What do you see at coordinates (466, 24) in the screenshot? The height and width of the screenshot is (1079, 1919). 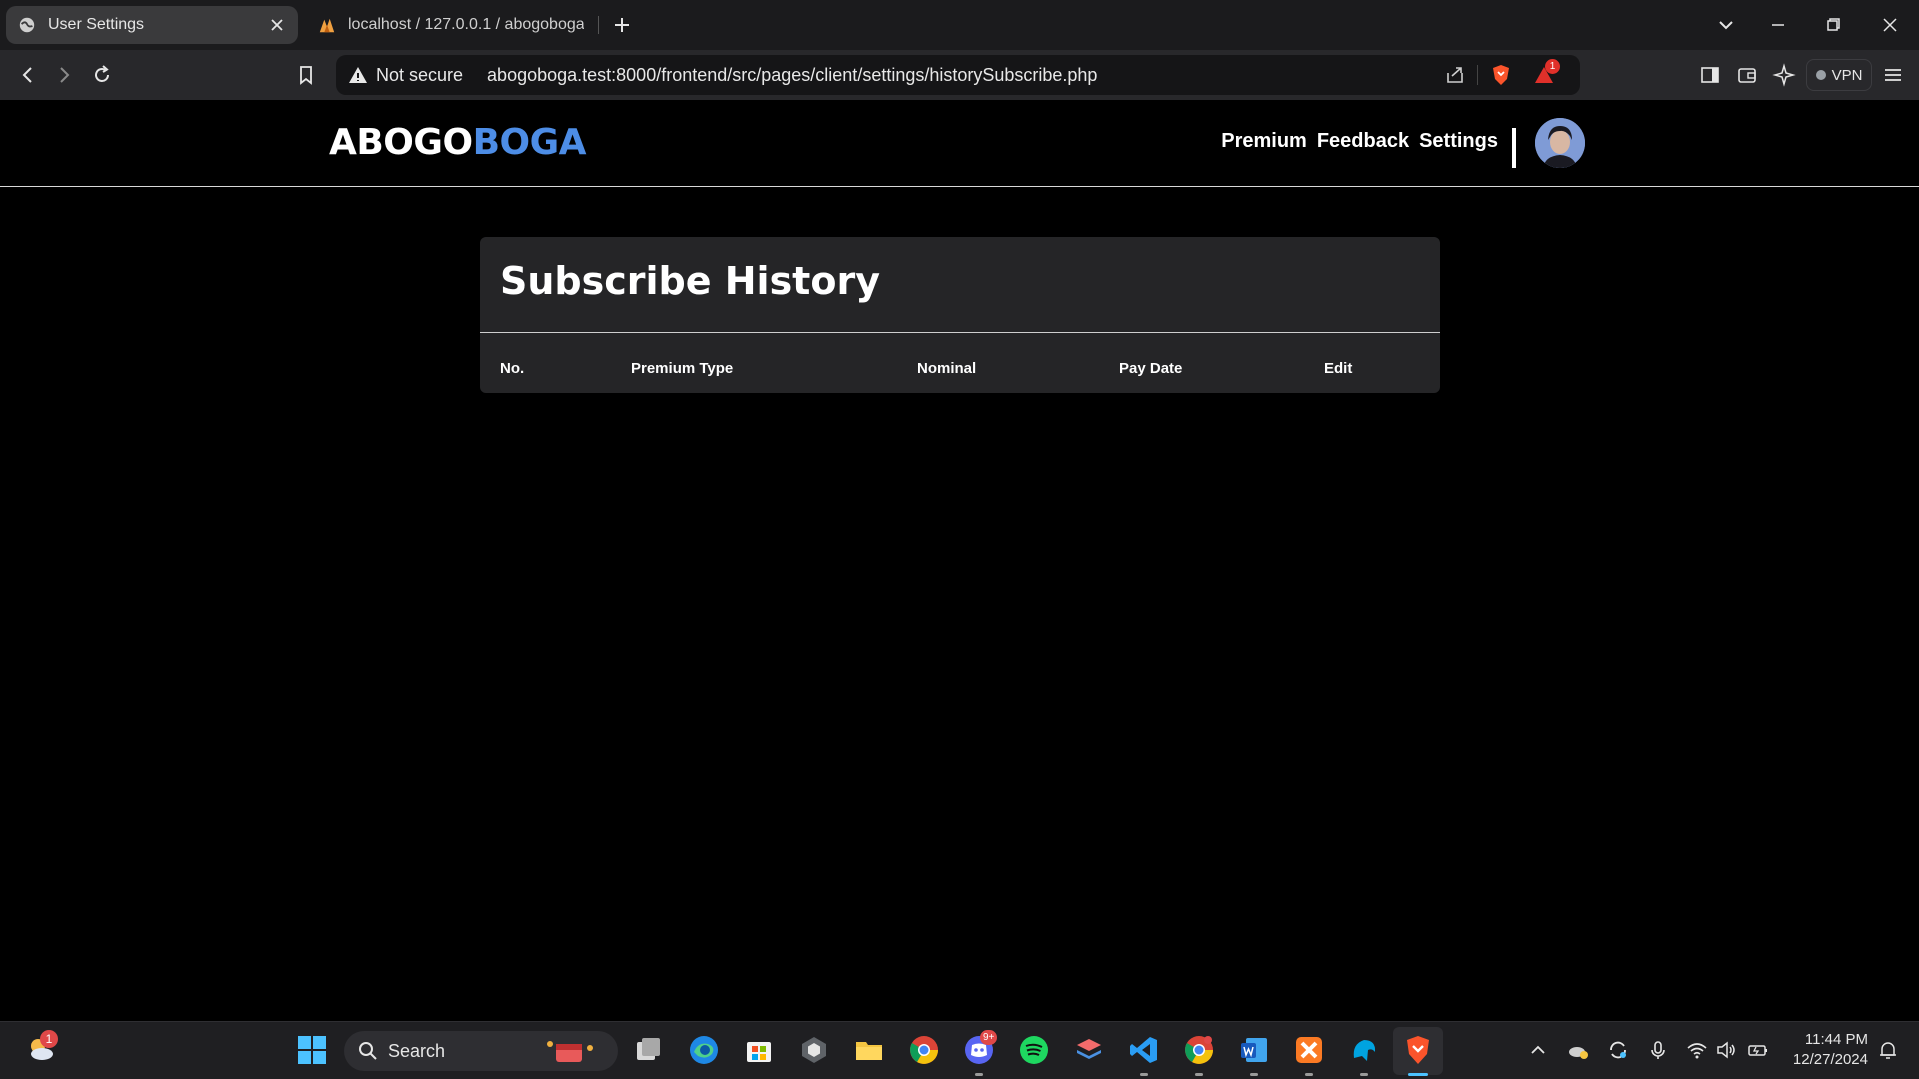 I see `tab-title: localhost / 127.0.0.1 / abogoboga /` at bounding box center [466, 24].